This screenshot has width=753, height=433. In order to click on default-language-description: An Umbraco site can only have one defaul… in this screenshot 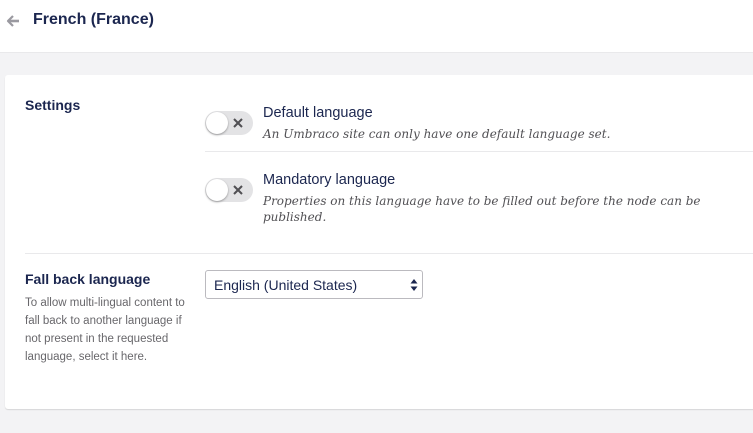, I will do `click(437, 134)`.